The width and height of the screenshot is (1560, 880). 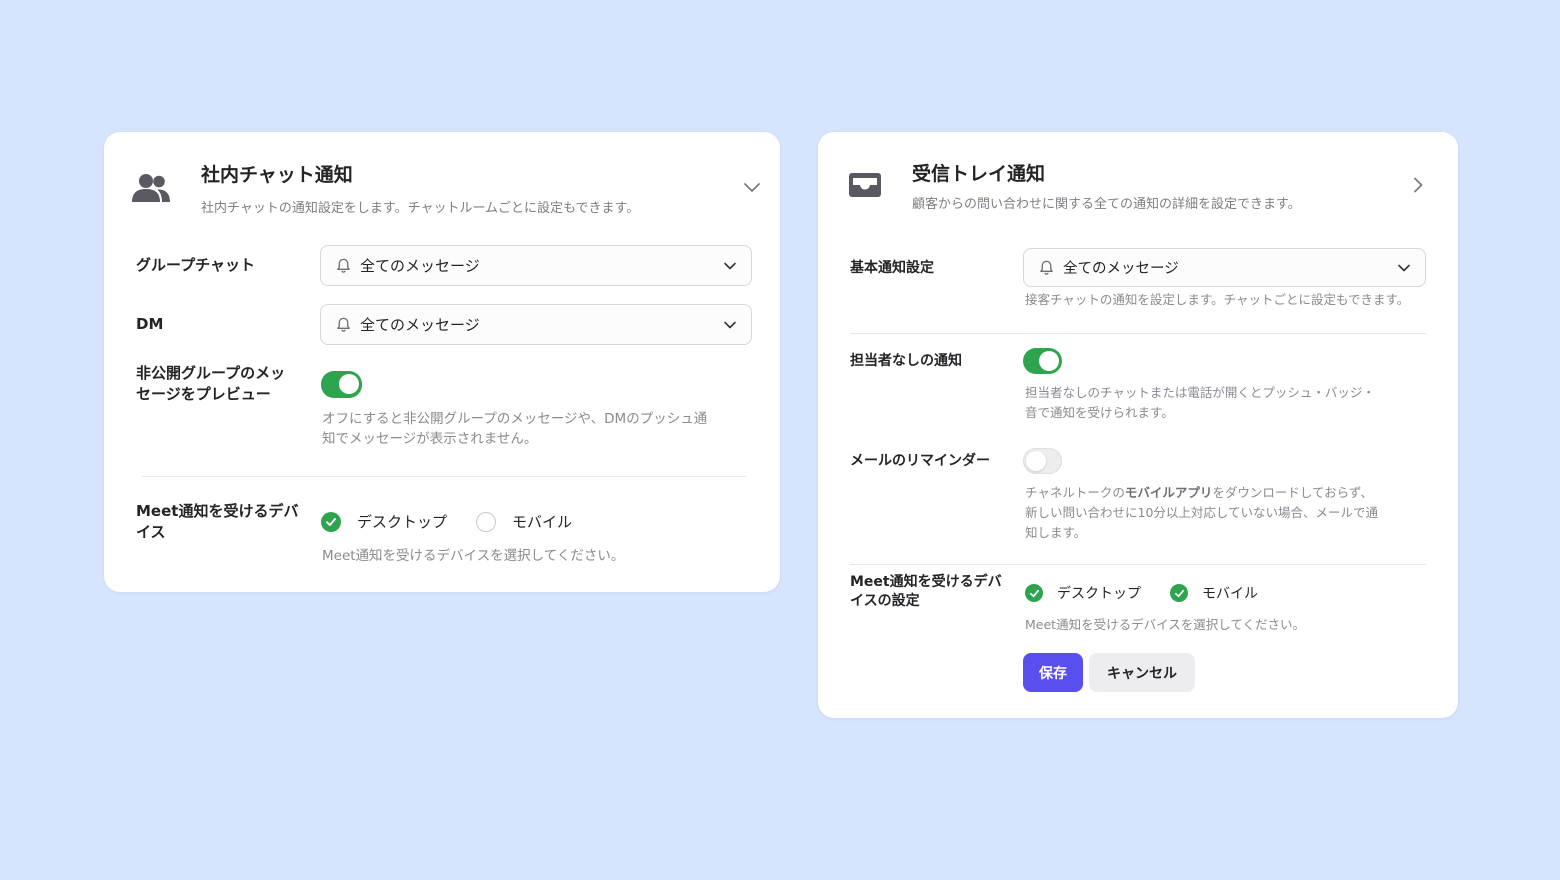 What do you see at coordinates (1053, 672) in the screenshot?
I see `save-button: 保存` at bounding box center [1053, 672].